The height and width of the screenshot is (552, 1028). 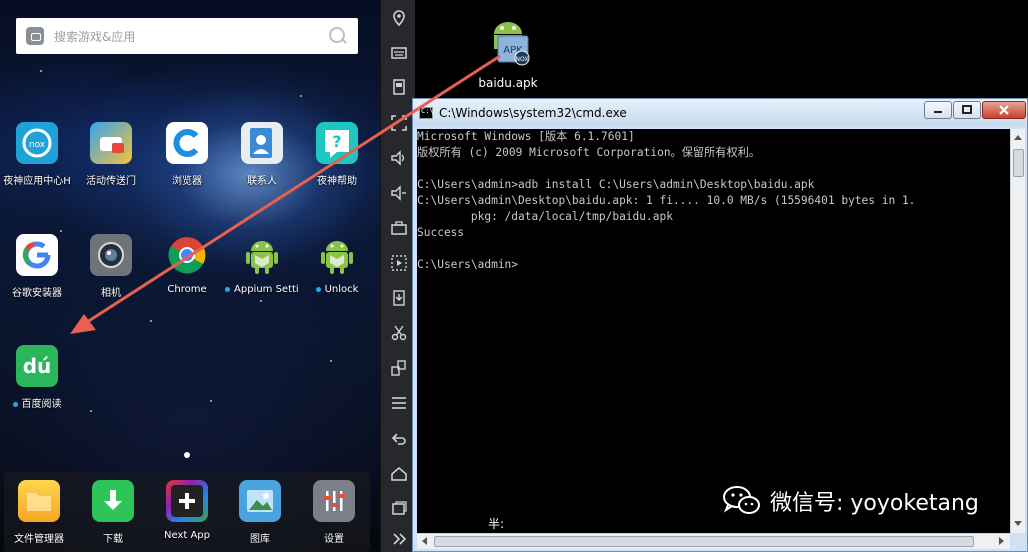 I want to click on app-label: Unlock, so click(x=337, y=289).